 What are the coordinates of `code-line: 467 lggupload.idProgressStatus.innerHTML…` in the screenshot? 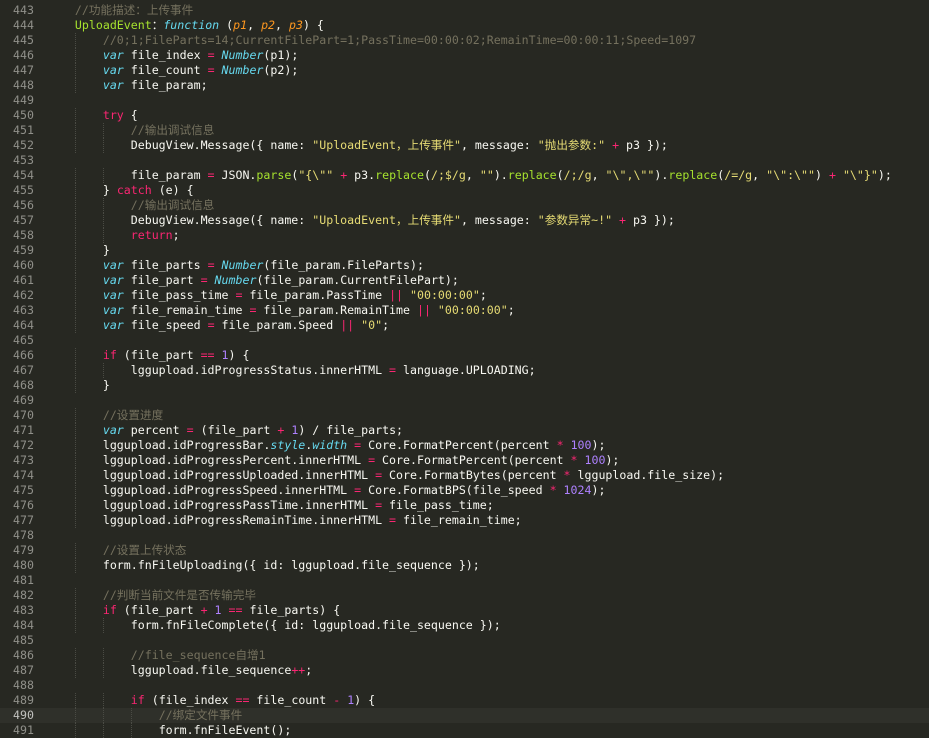 It's located at (464, 370).